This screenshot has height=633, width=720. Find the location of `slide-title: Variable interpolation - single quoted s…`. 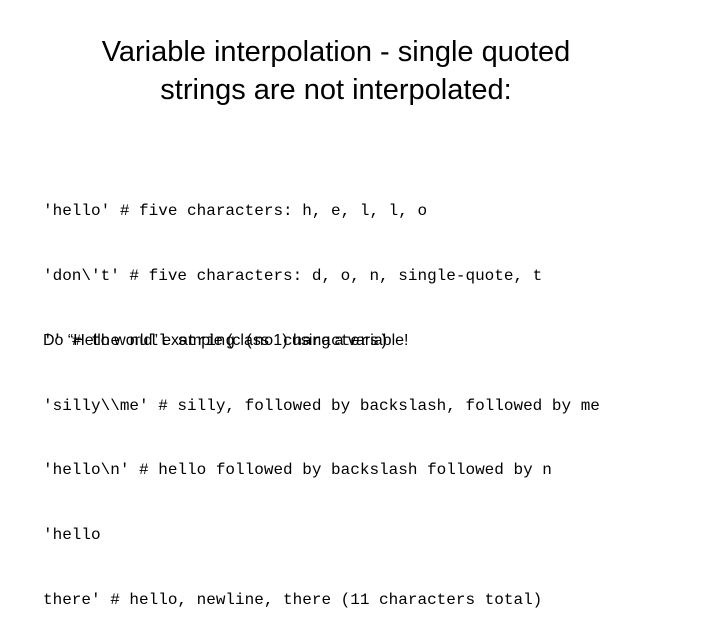

slide-title: Variable interpolation - single quoted s… is located at coordinates (336, 71).